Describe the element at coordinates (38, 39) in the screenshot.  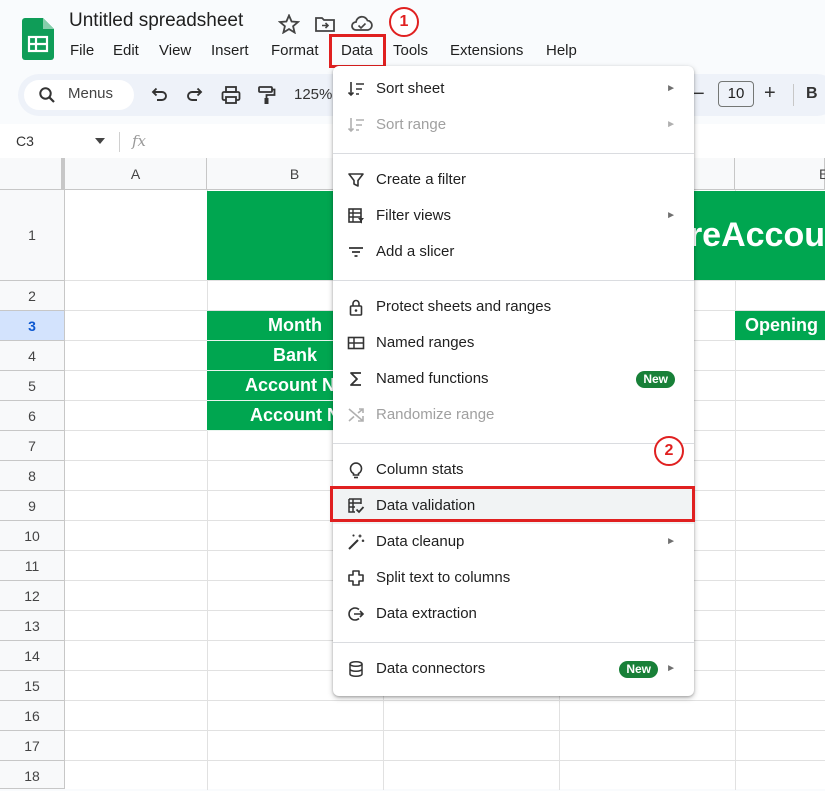
I see `sheets-logo` at that location.